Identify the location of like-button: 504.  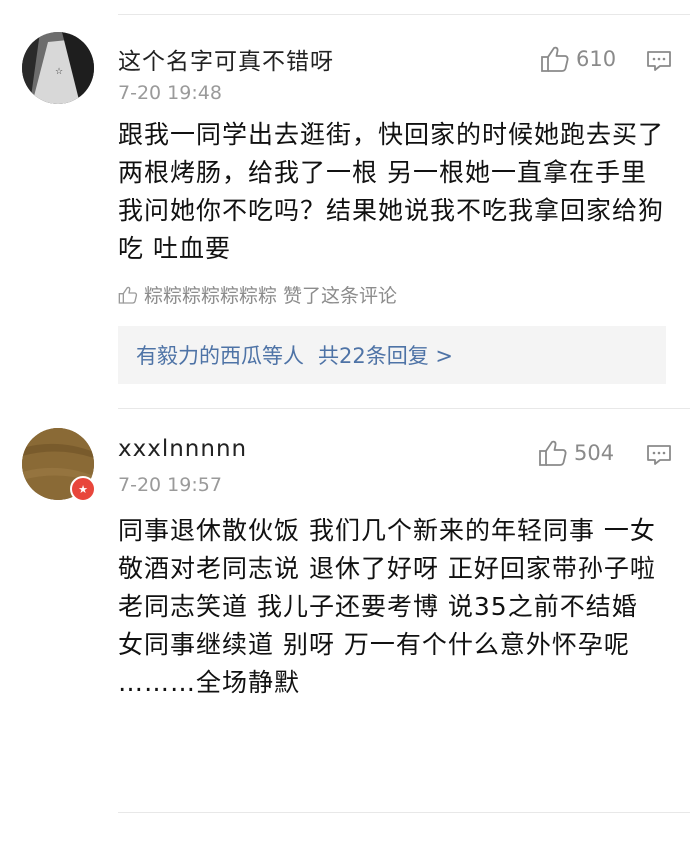
(576, 453).